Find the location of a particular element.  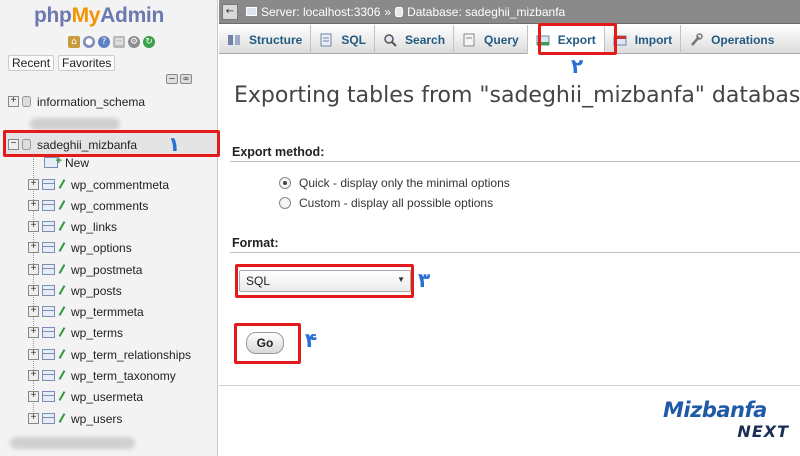

table-name: wp_users is located at coordinates (97, 418).